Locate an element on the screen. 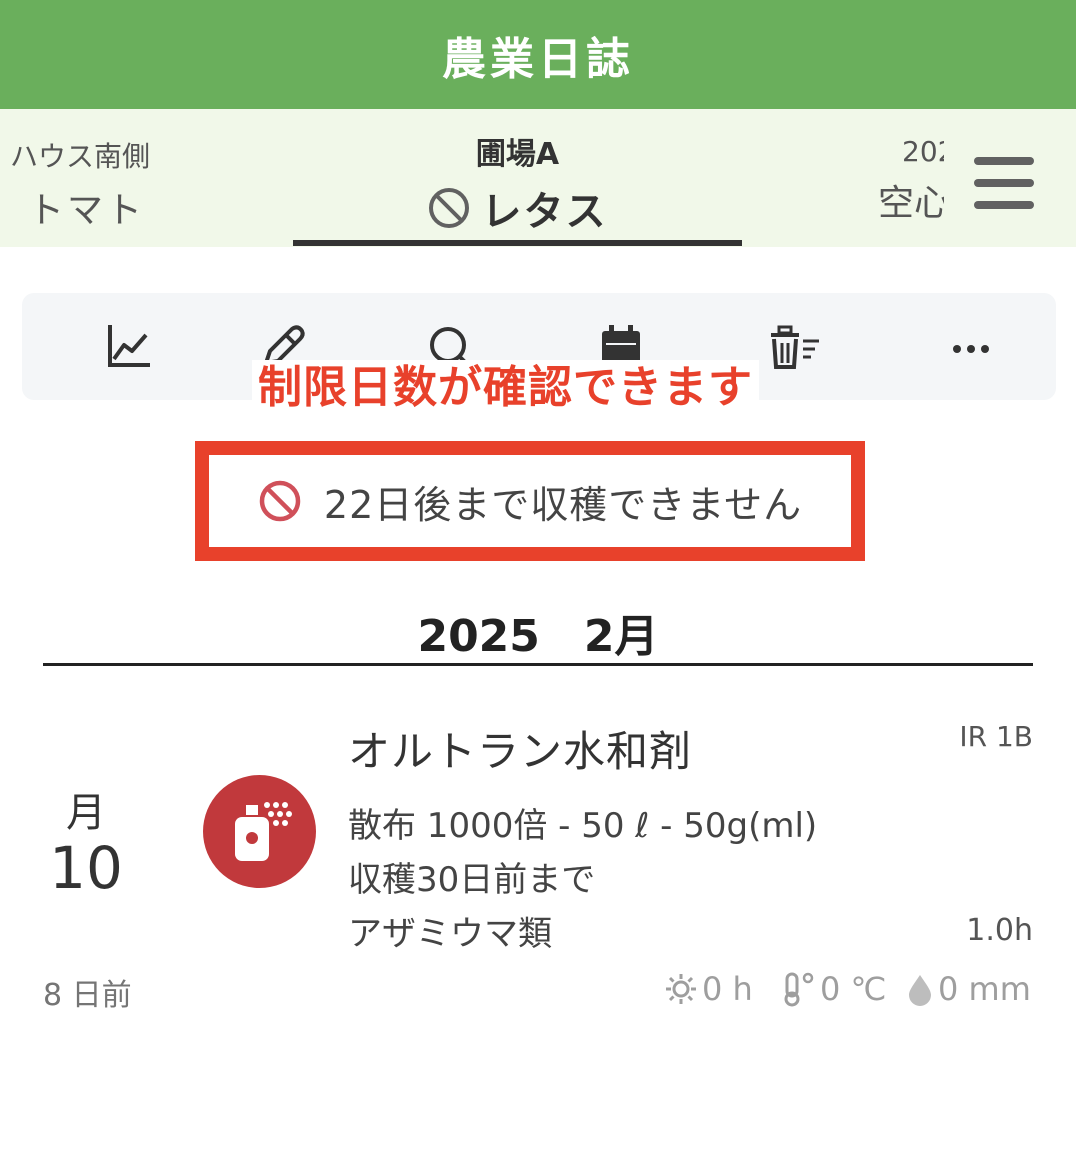 This screenshot has height=1154, width=1076. field-tab-previous: ハウス南側 トマト is located at coordinates (90, 184).